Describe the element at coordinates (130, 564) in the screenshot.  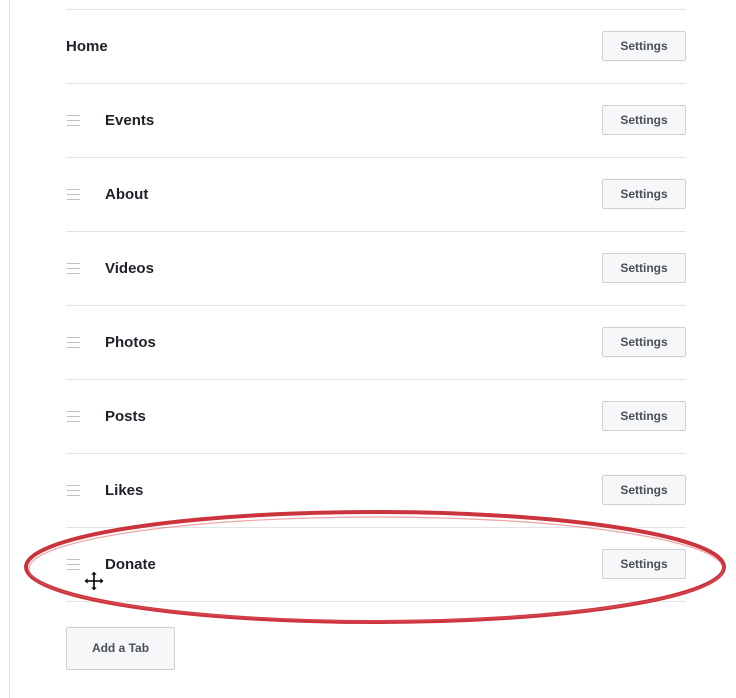
I see `tab-label-donate: Donate` at that location.